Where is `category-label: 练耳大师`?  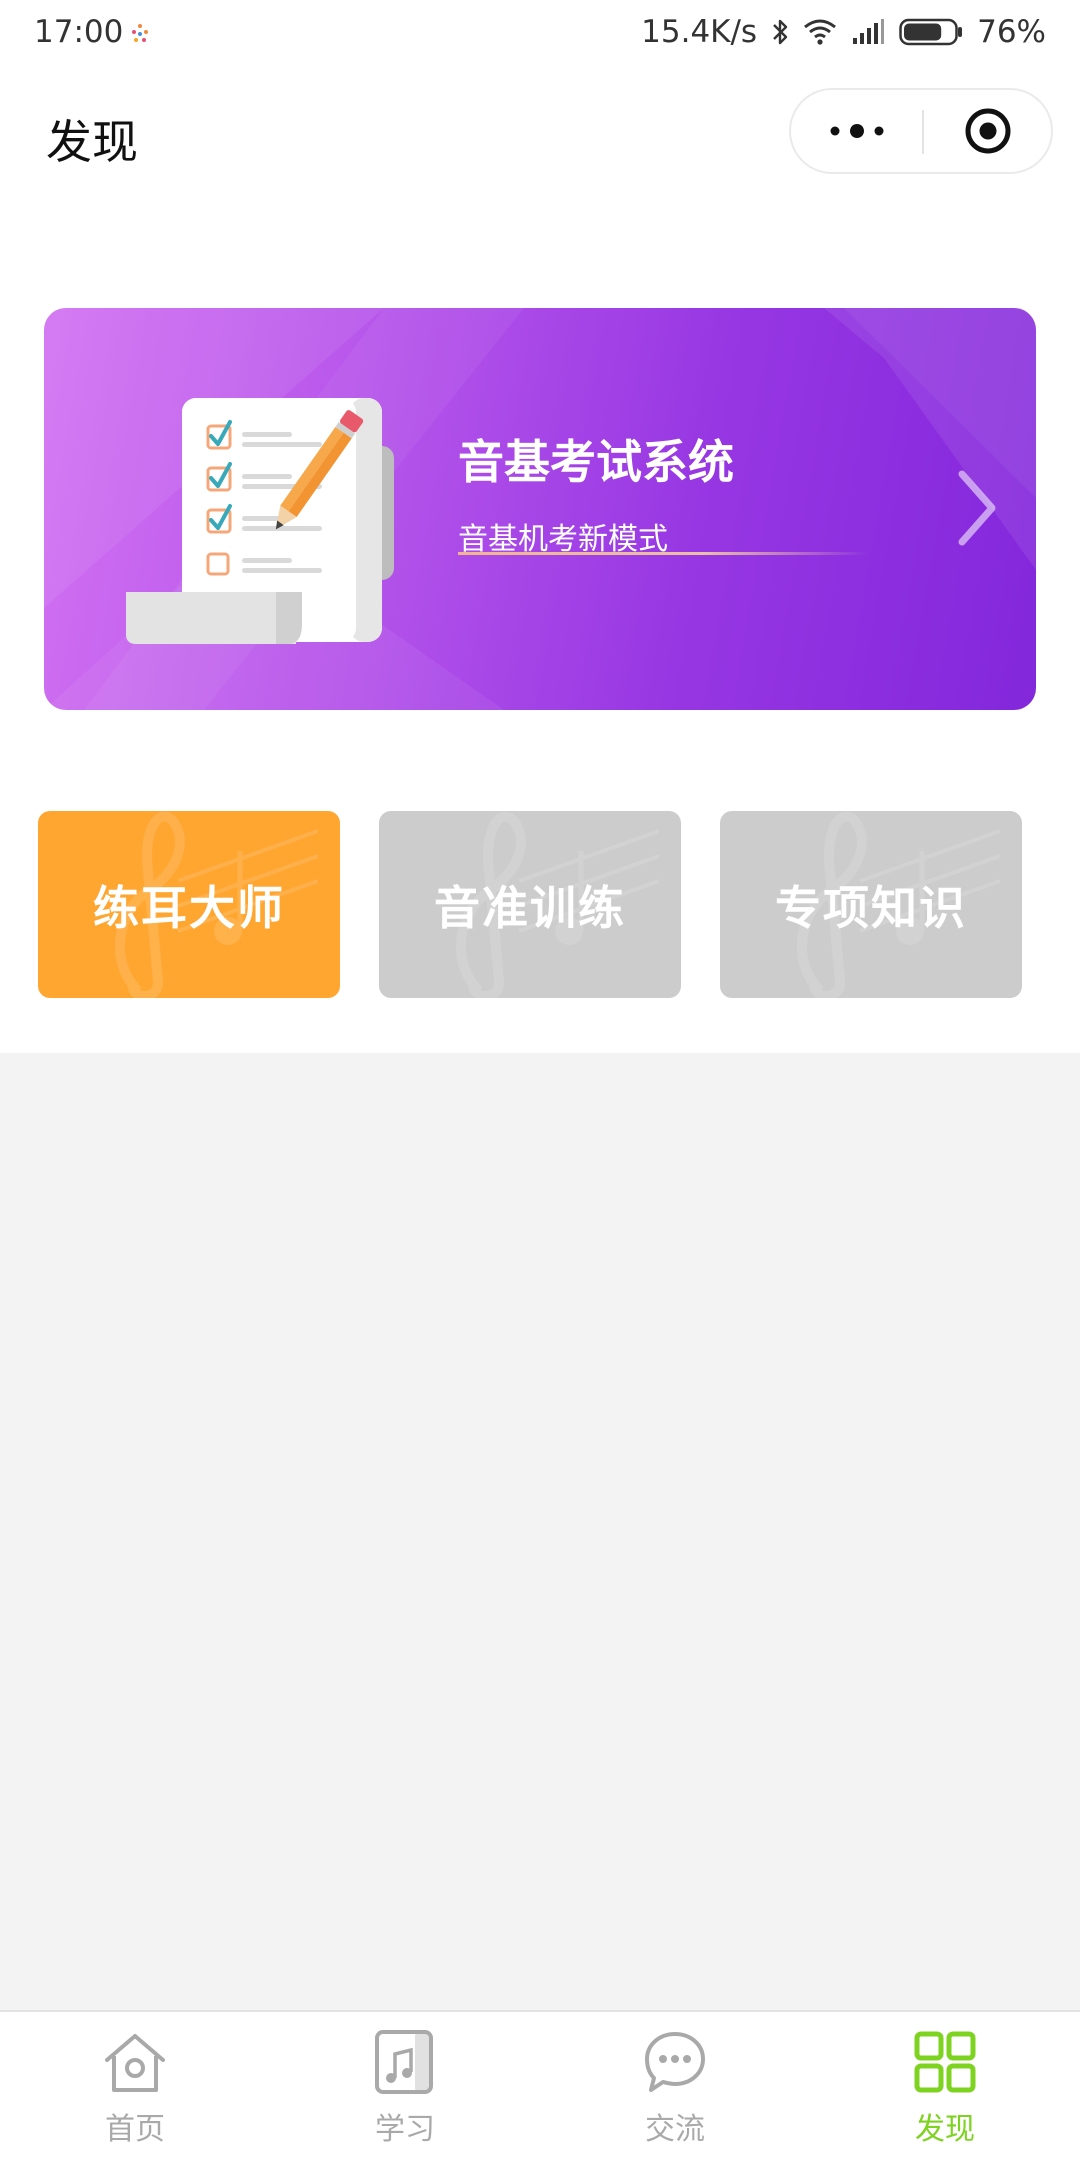
category-label: 练耳大师 is located at coordinates (189, 907).